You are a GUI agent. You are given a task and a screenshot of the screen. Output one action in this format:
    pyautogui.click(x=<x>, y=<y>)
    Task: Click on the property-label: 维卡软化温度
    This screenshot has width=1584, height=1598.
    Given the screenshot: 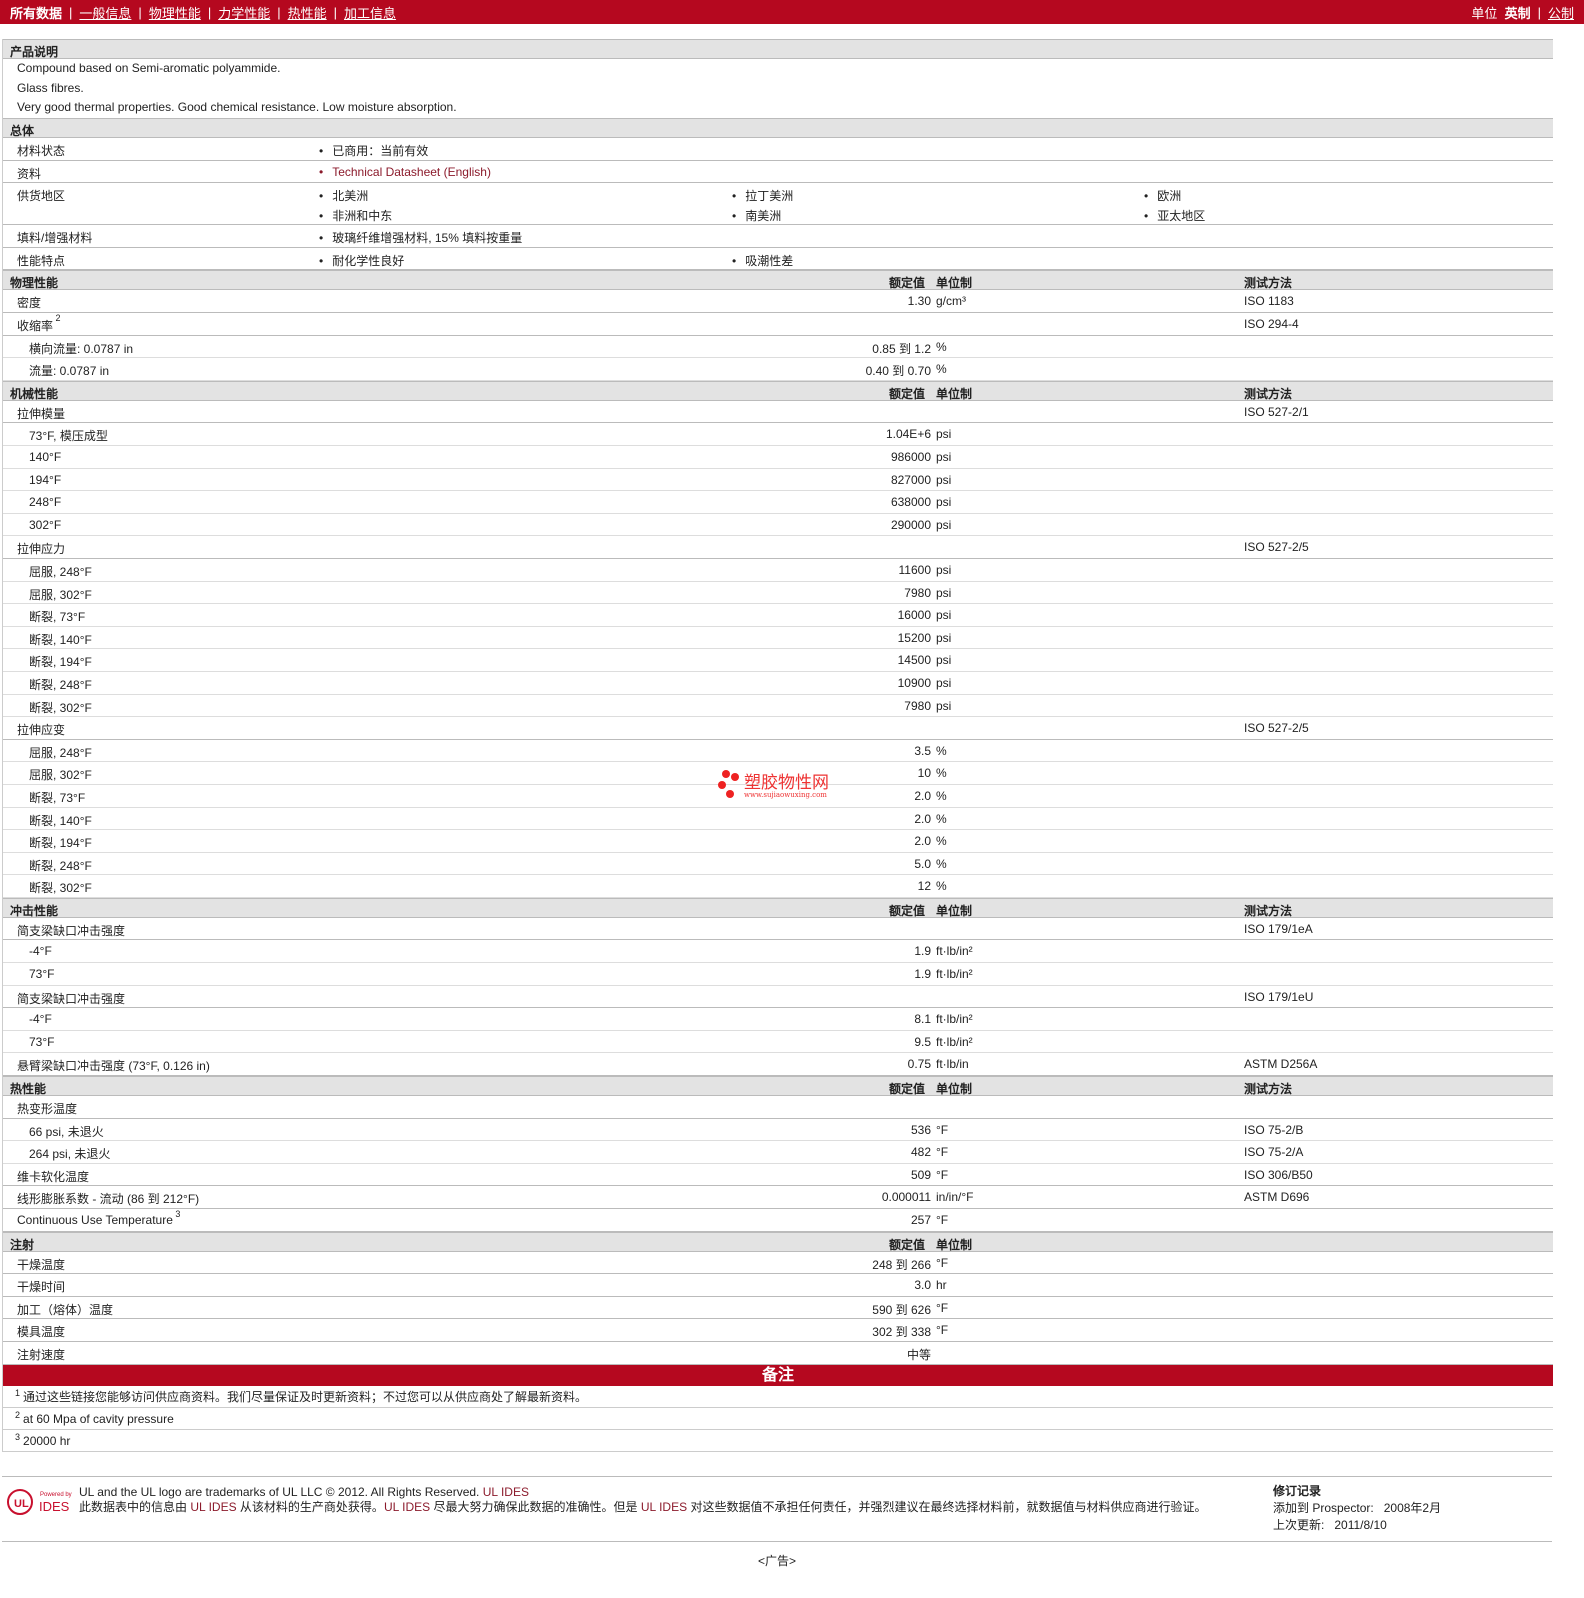 What is the action you would take?
    pyautogui.click(x=53, y=1176)
    